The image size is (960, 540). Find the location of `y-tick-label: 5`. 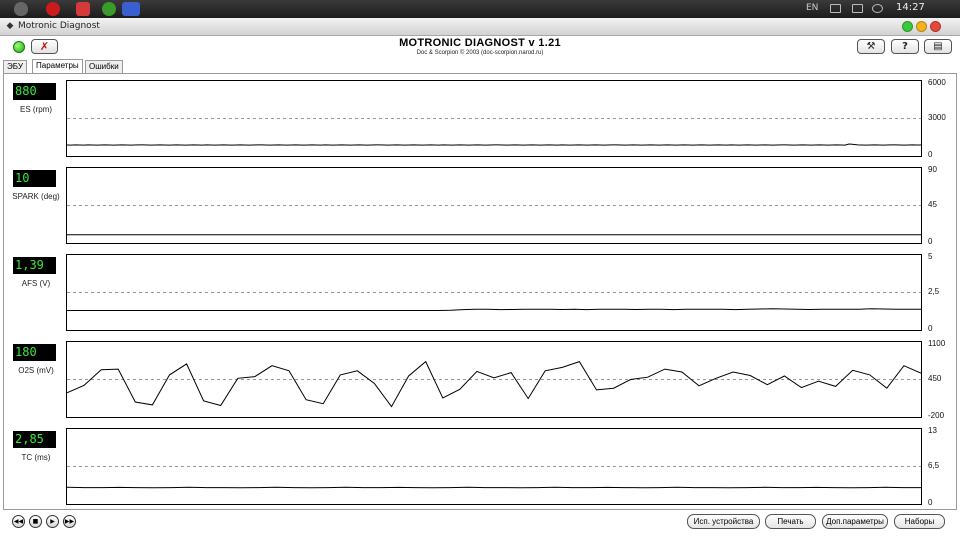

y-tick-label: 5 is located at coordinates (930, 256).